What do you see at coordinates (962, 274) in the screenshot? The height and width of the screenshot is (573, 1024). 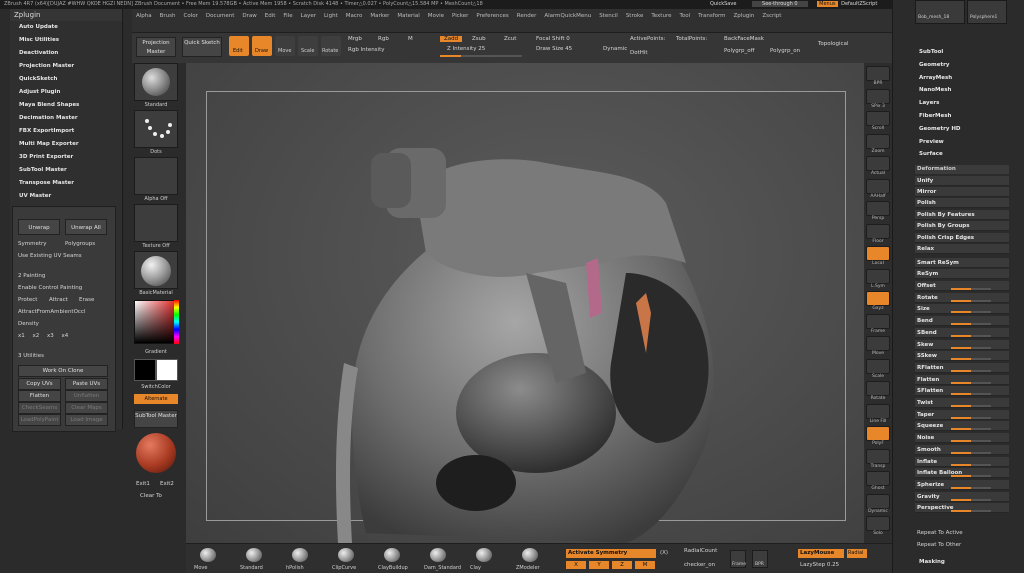 I see `resym-button: ReSym` at bounding box center [962, 274].